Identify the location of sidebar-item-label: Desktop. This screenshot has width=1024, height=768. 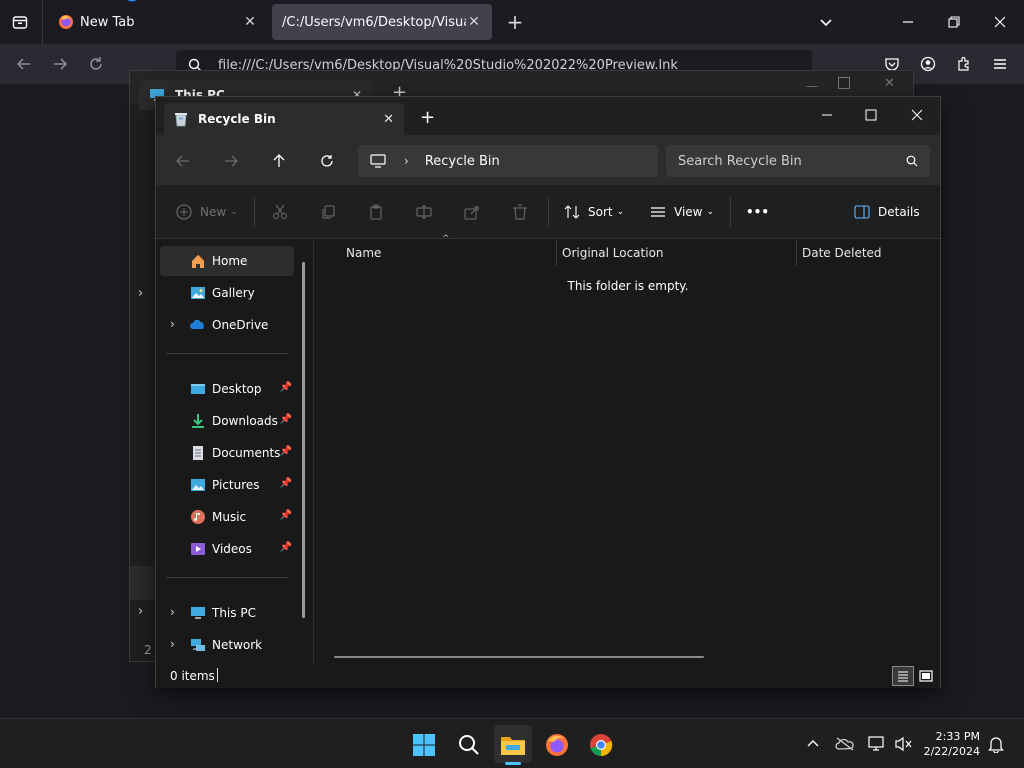
(237, 389).